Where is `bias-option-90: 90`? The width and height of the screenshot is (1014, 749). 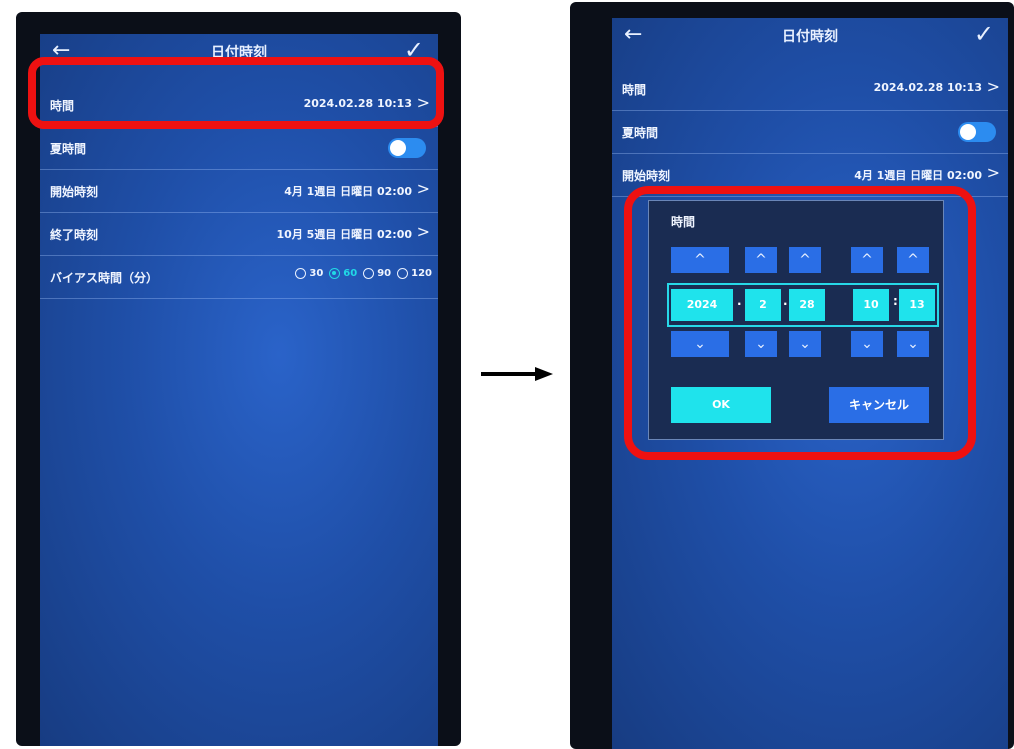 bias-option-90: 90 is located at coordinates (377, 273).